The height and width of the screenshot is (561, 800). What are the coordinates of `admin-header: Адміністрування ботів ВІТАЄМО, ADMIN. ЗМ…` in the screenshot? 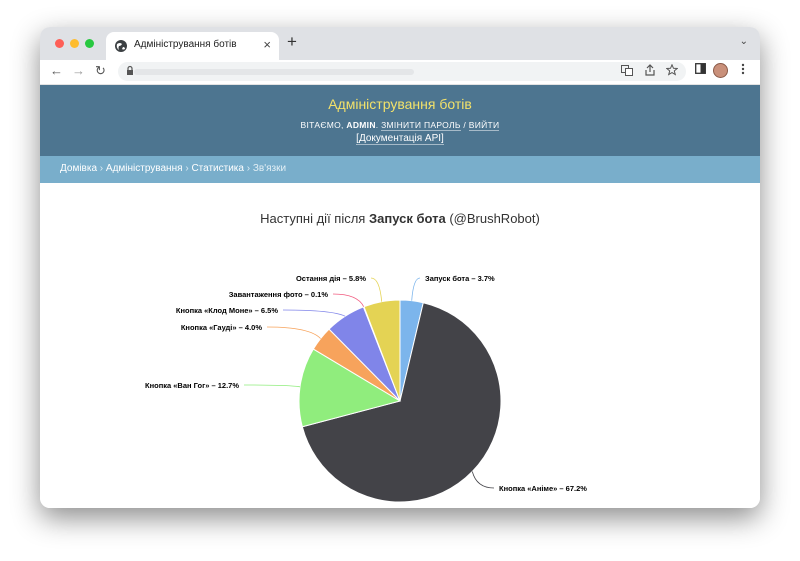 It's located at (400, 120).